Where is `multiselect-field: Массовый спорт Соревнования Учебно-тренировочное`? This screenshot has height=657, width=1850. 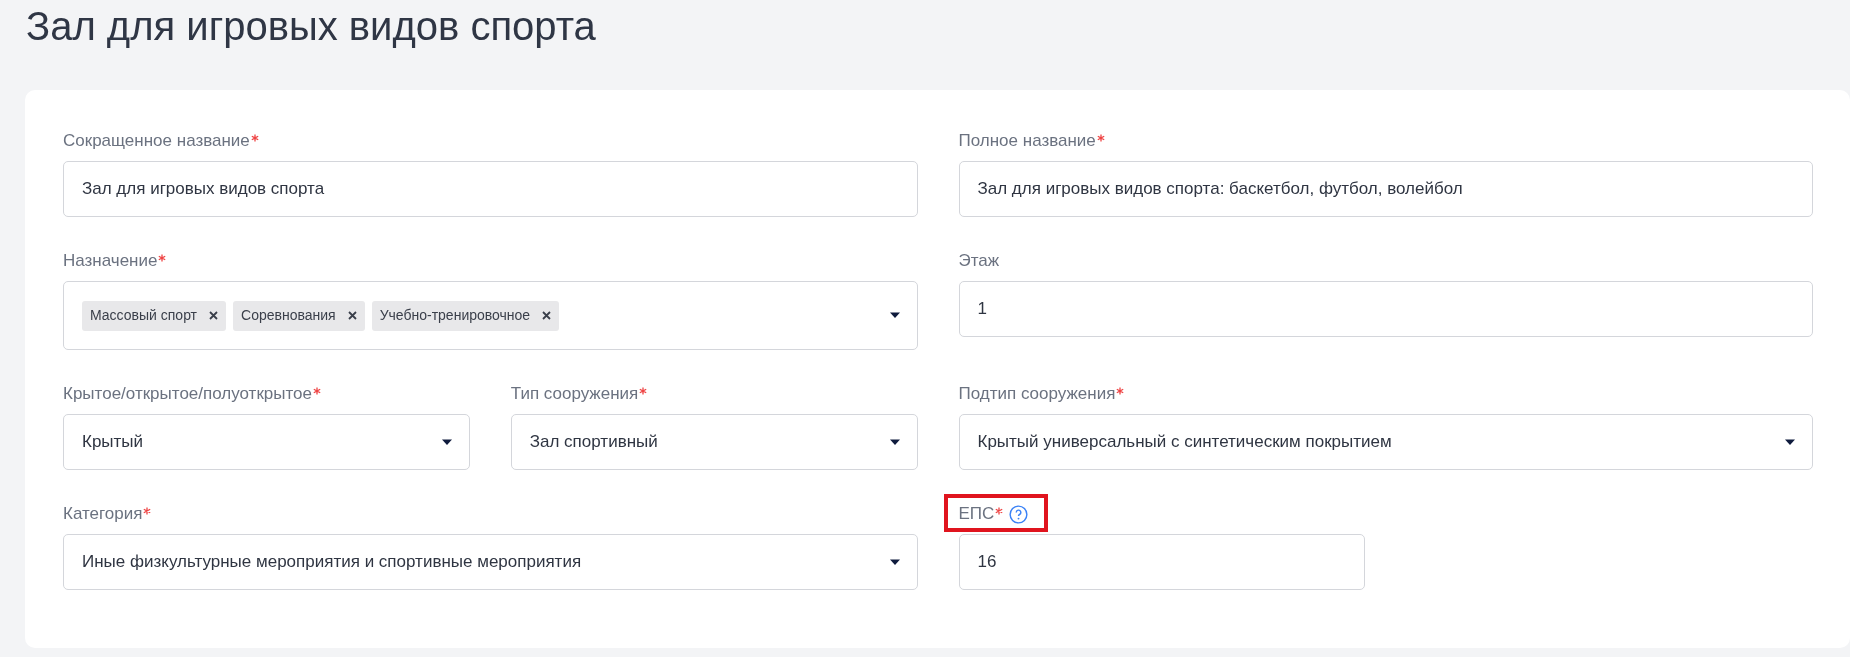
multiselect-field: Массовый спорт Соревнования Учебно-тренировочное is located at coordinates (490, 315).